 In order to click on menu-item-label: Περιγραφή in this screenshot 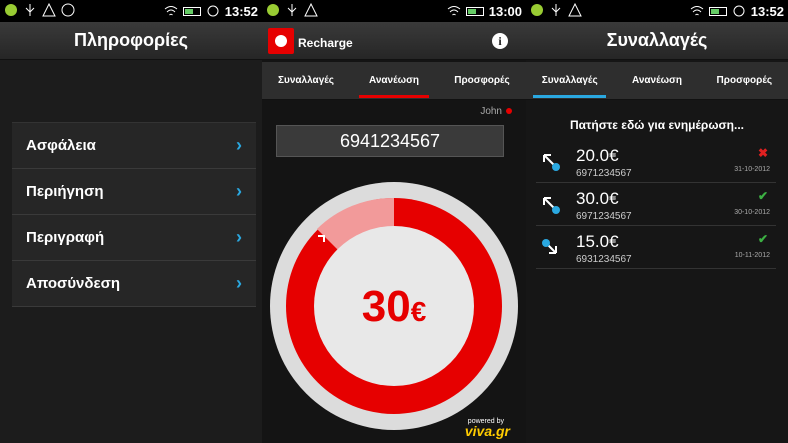, I will do `click(65, 237)`.